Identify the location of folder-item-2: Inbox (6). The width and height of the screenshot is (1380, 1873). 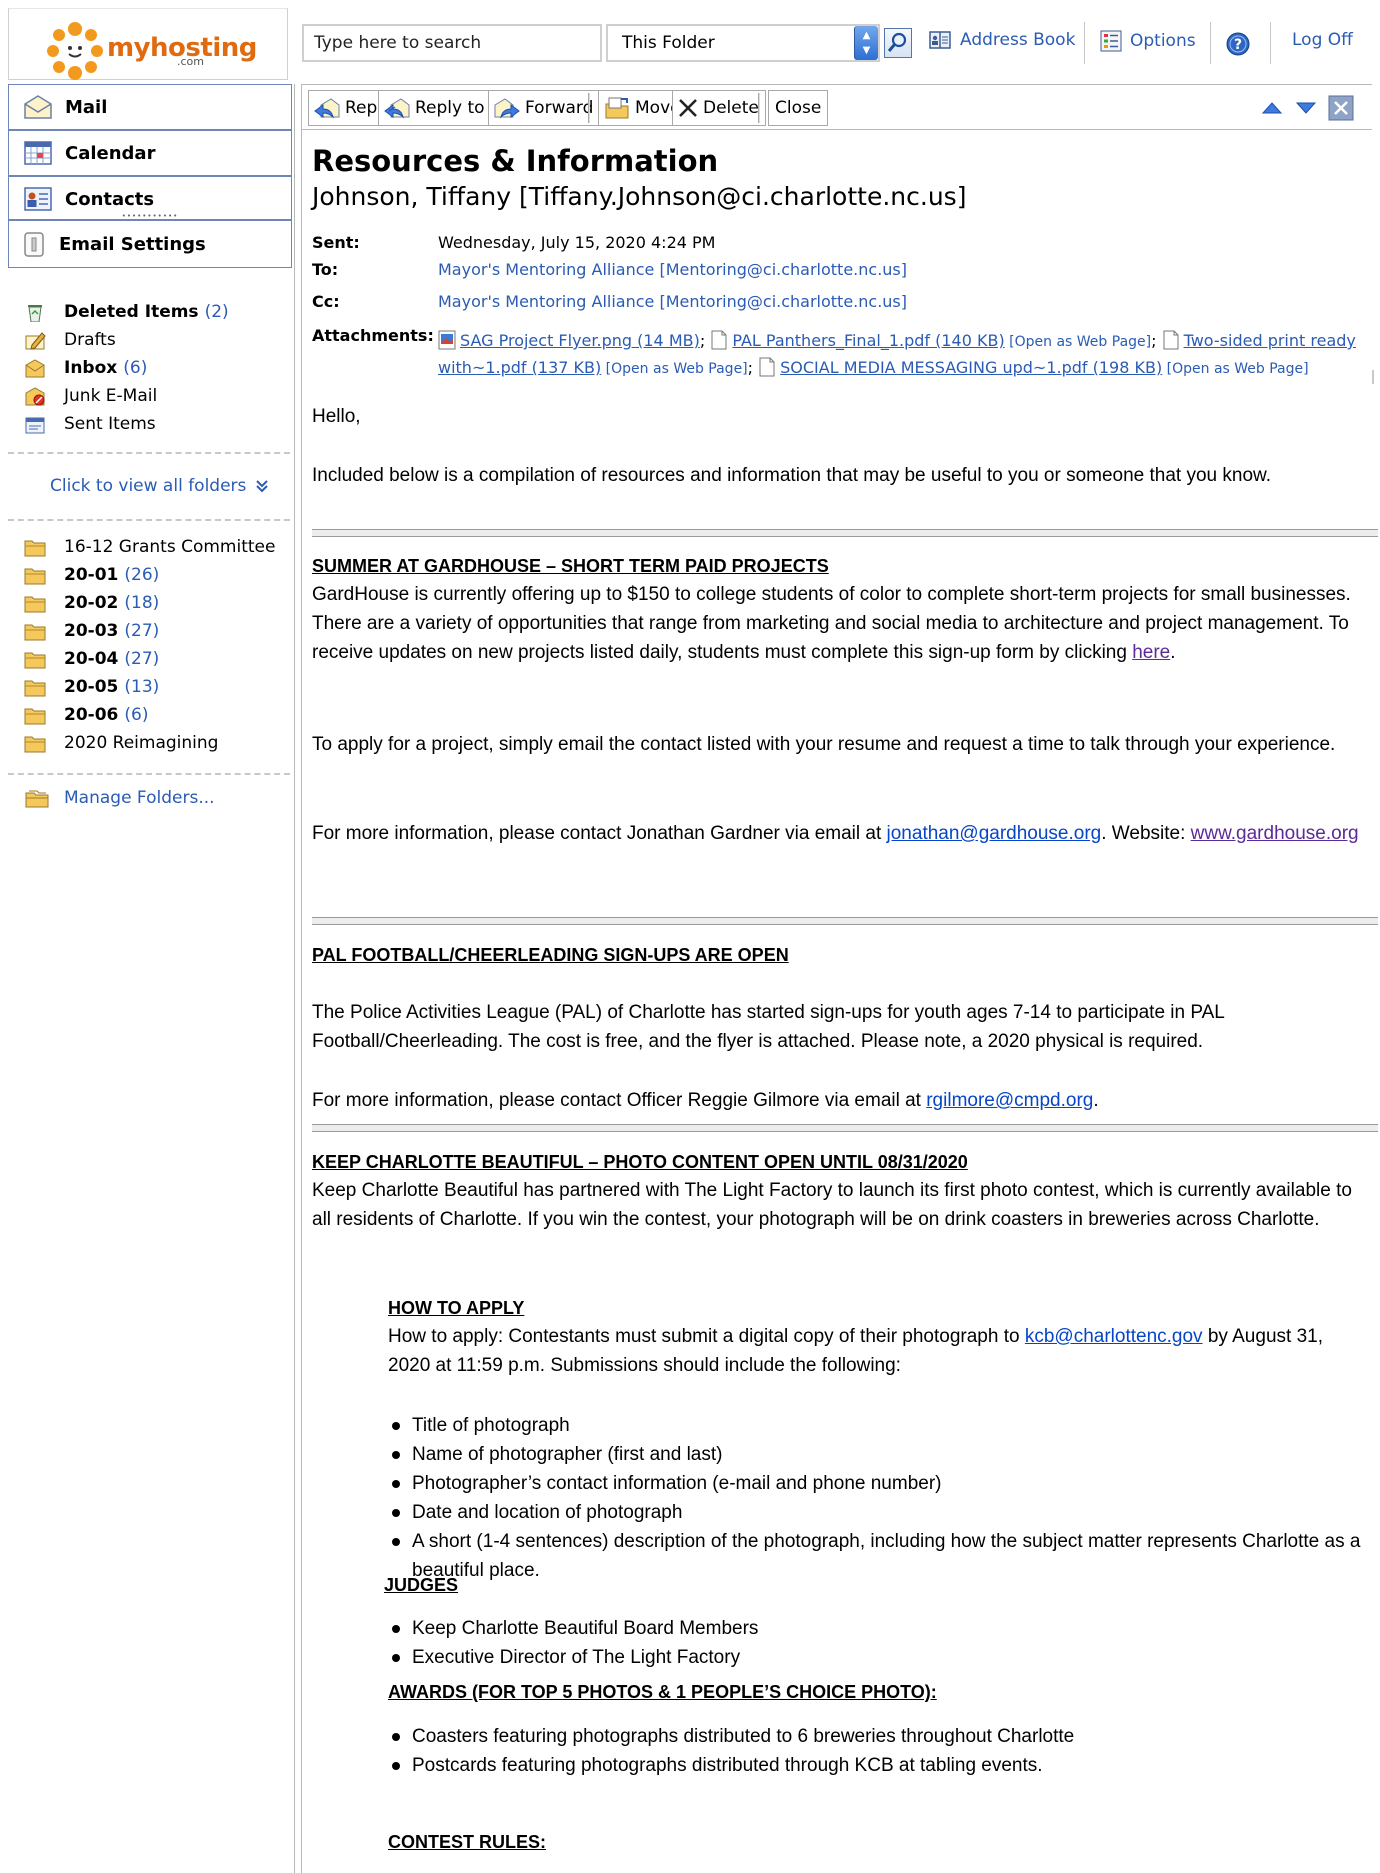
(154, 368).